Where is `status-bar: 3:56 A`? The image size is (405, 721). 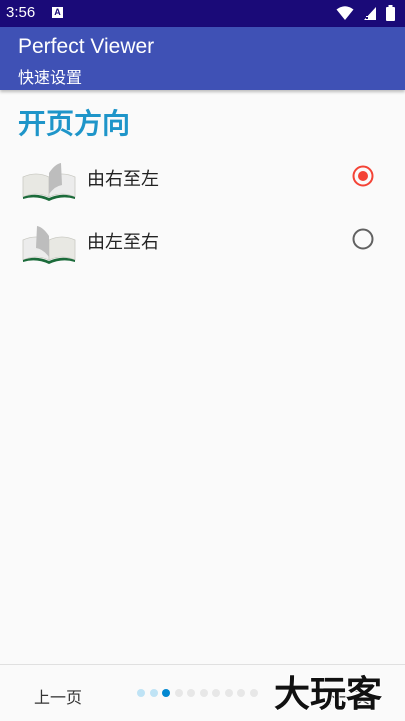 status-bar: 3:56 A is located at coordinates (202, 13).